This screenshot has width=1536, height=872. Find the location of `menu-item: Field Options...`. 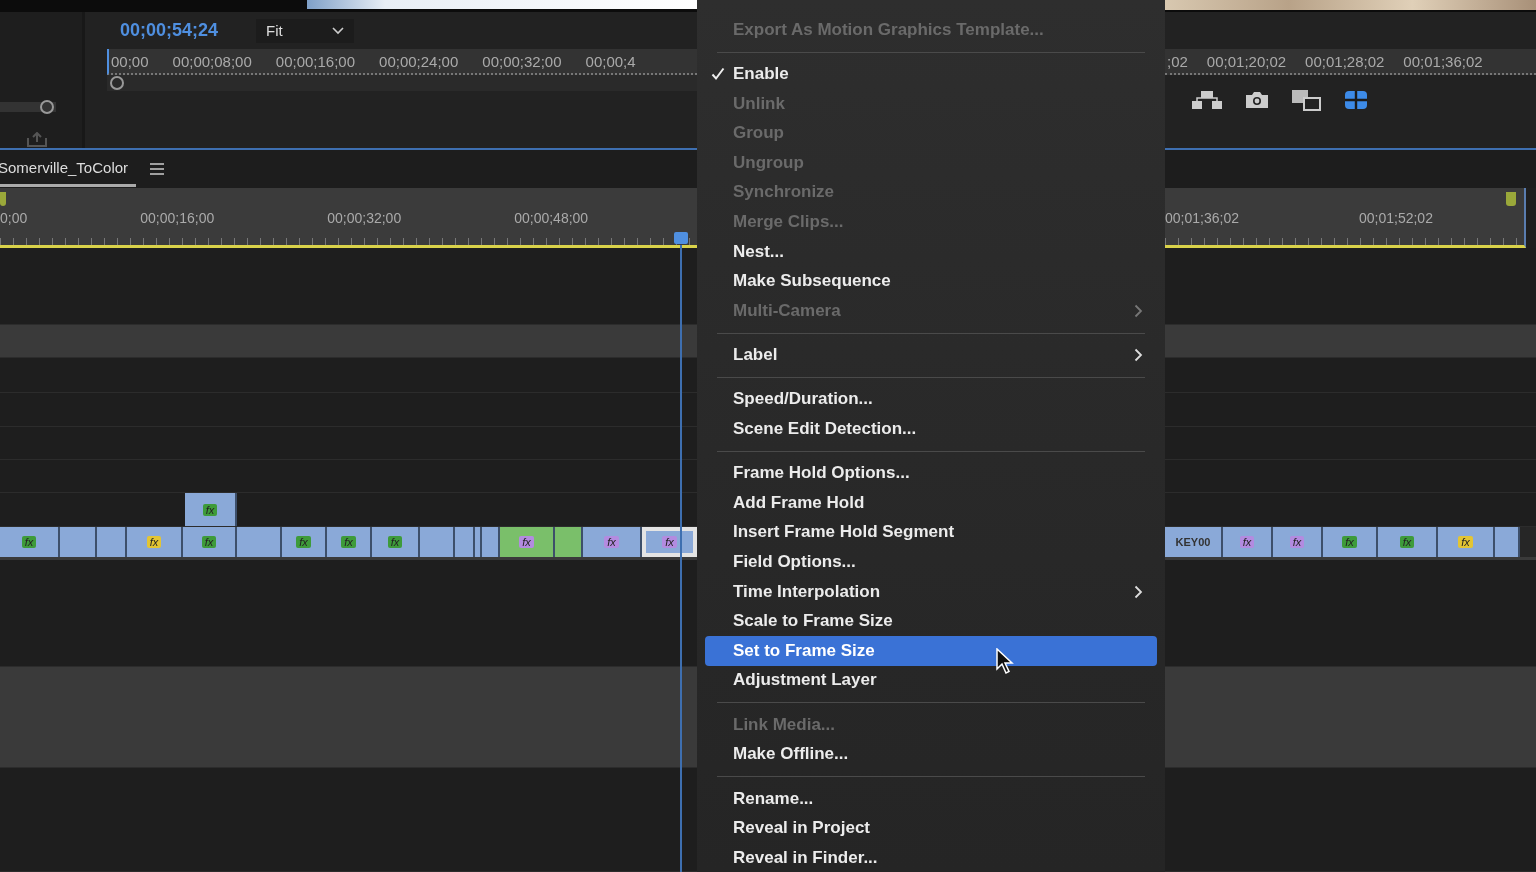

menu-item: Field Options... is located at coordinates (931, 562).